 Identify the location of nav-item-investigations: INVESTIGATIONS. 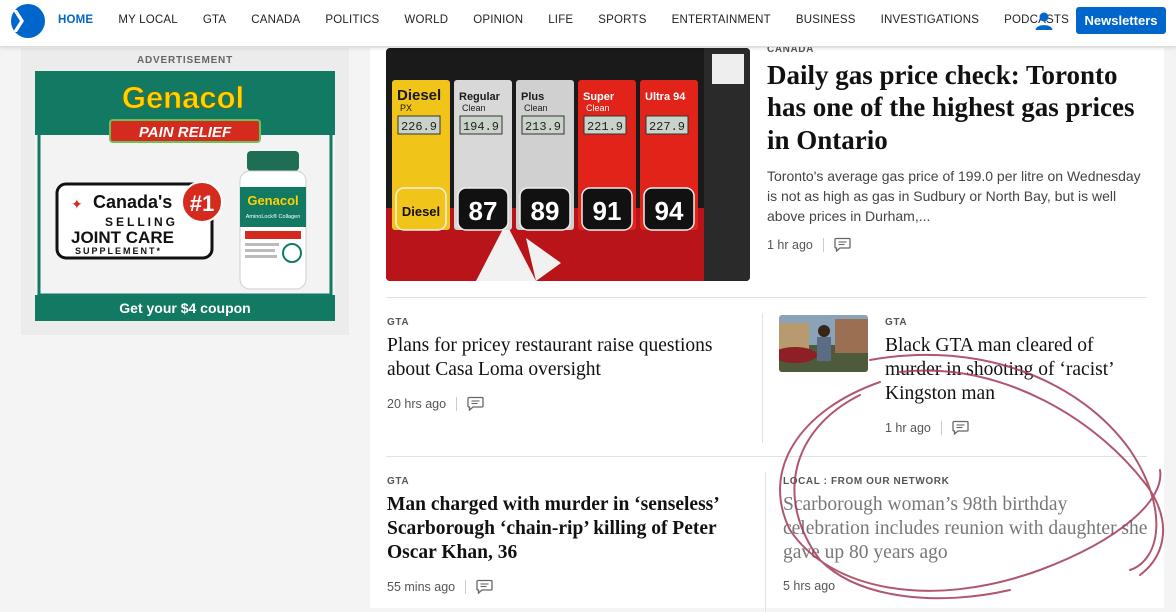
(930, 20).